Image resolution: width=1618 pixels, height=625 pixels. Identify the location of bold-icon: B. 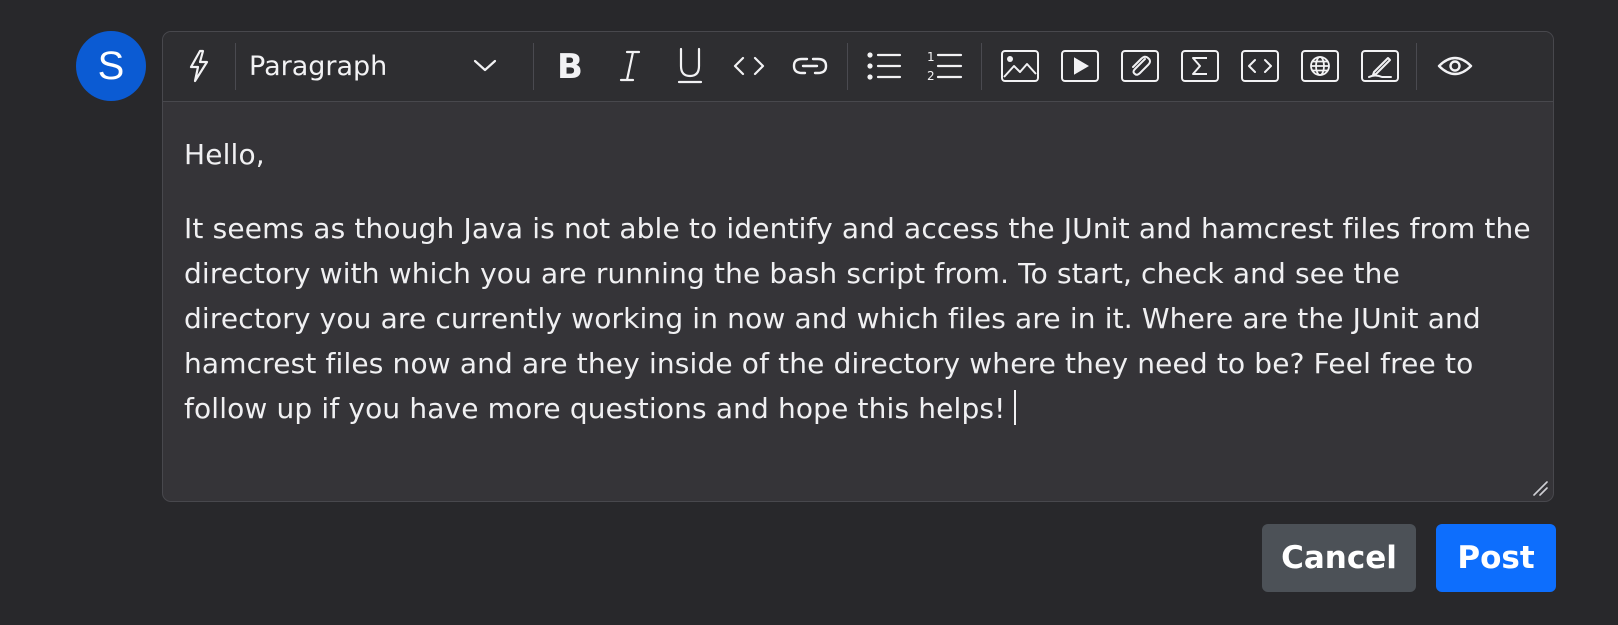
(570, 66).